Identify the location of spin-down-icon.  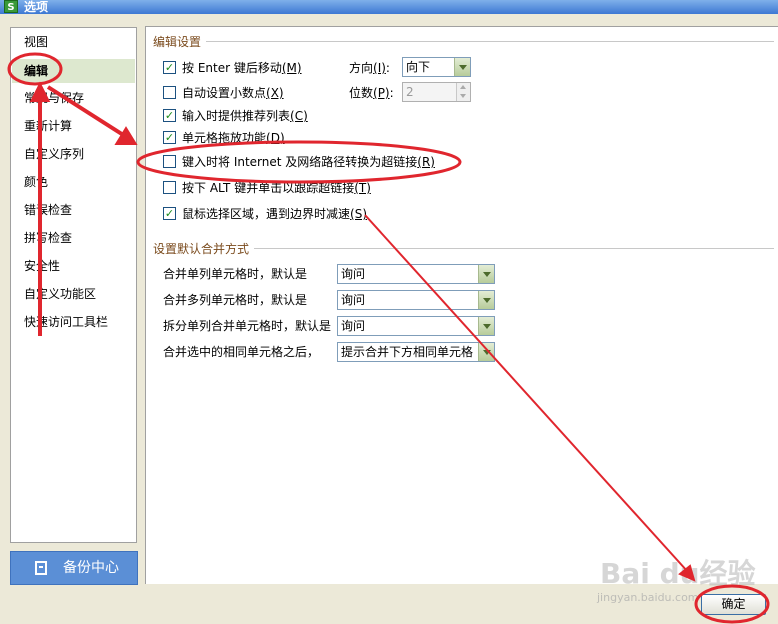
(463, 96).